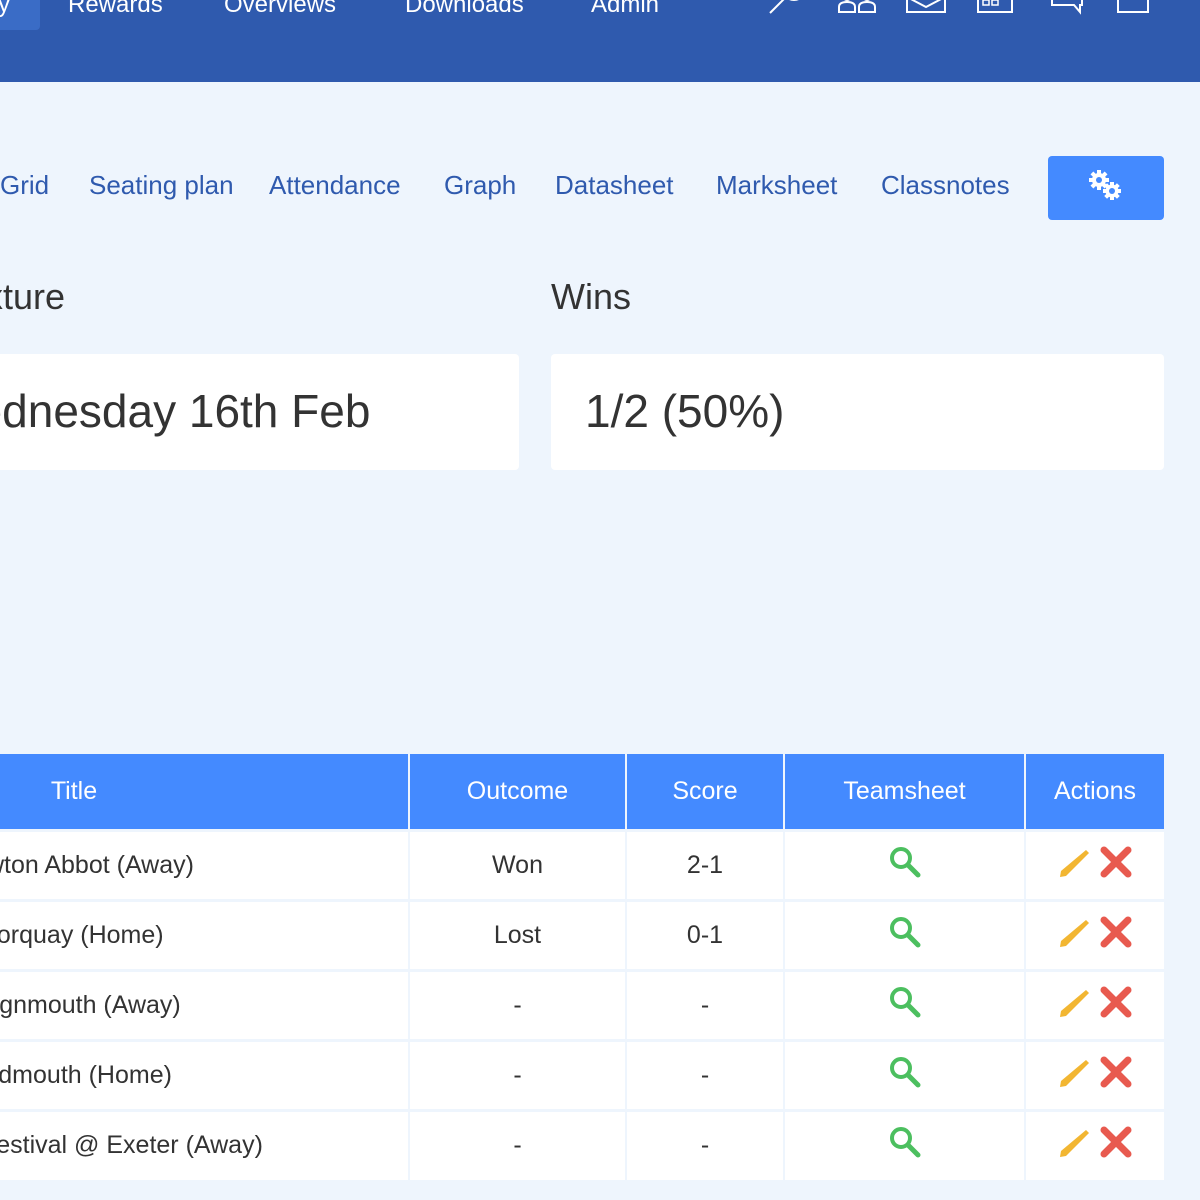 The width and height of the screenshot is (1200, 1200). Describe the element at coordinates (518, 864) in the screenshot. I see `fixture-outcome: Won` at that location.